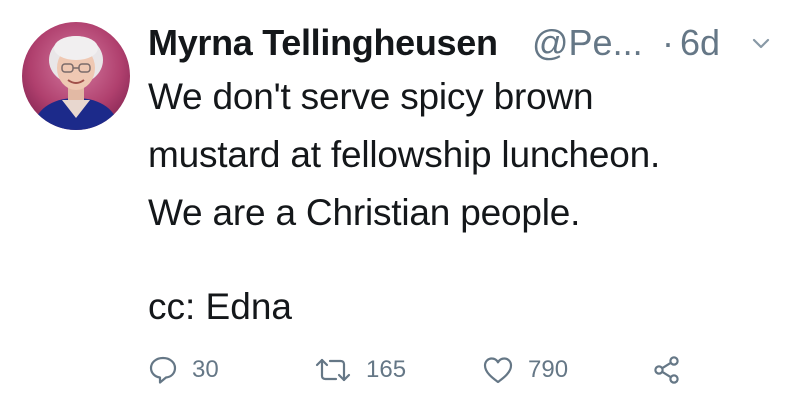  Describe the element at coordinates (525, 370) in the screenshot. I see `like-button: 790` at that location.